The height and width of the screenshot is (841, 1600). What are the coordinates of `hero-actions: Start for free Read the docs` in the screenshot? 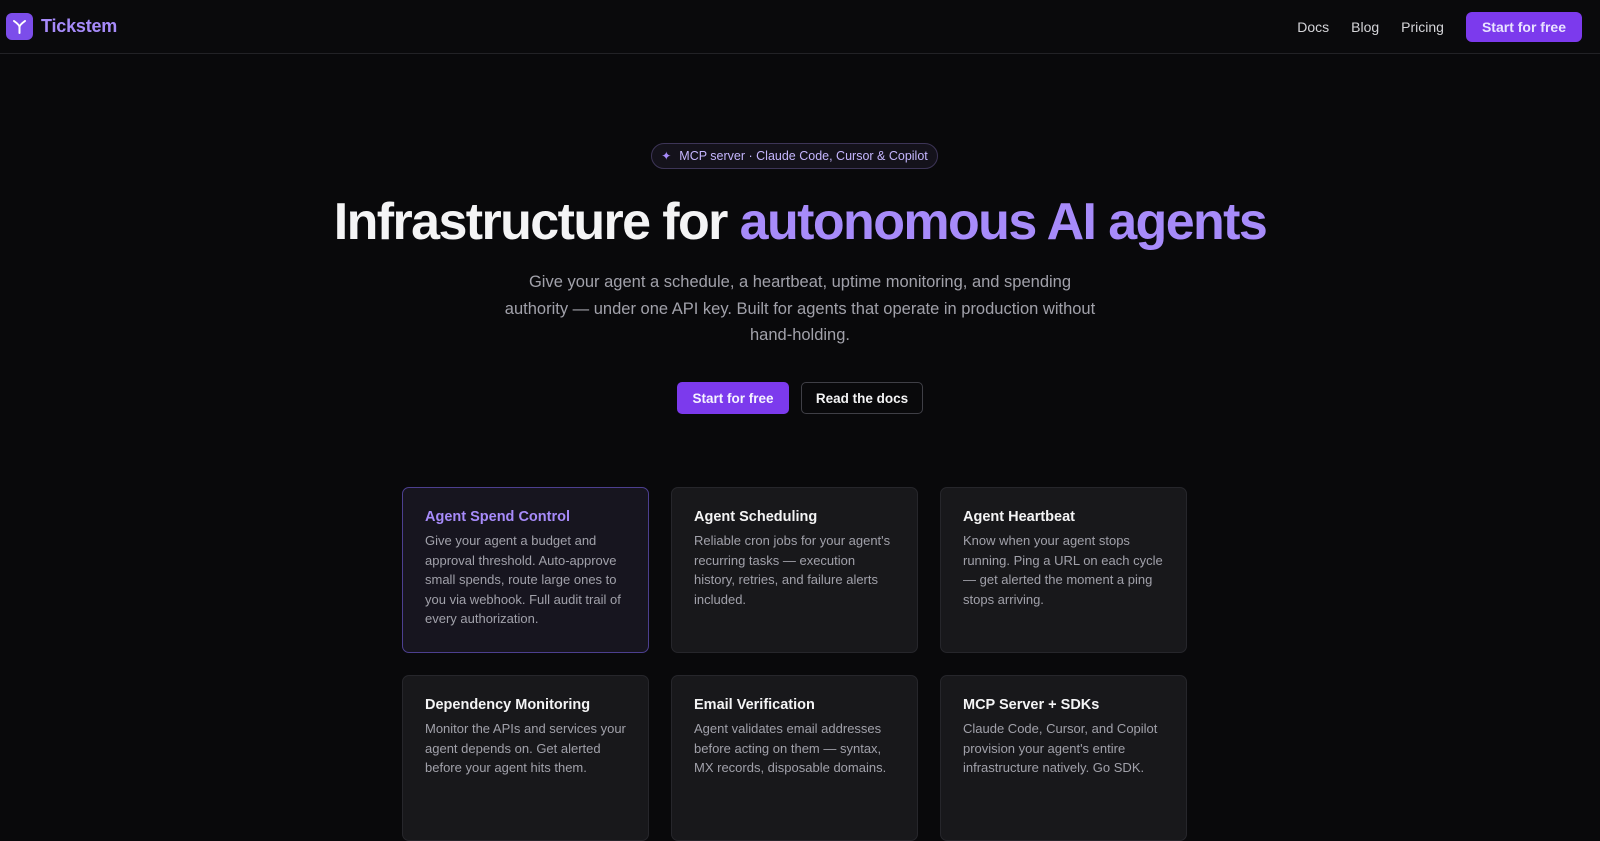 It's located at (800, 398).